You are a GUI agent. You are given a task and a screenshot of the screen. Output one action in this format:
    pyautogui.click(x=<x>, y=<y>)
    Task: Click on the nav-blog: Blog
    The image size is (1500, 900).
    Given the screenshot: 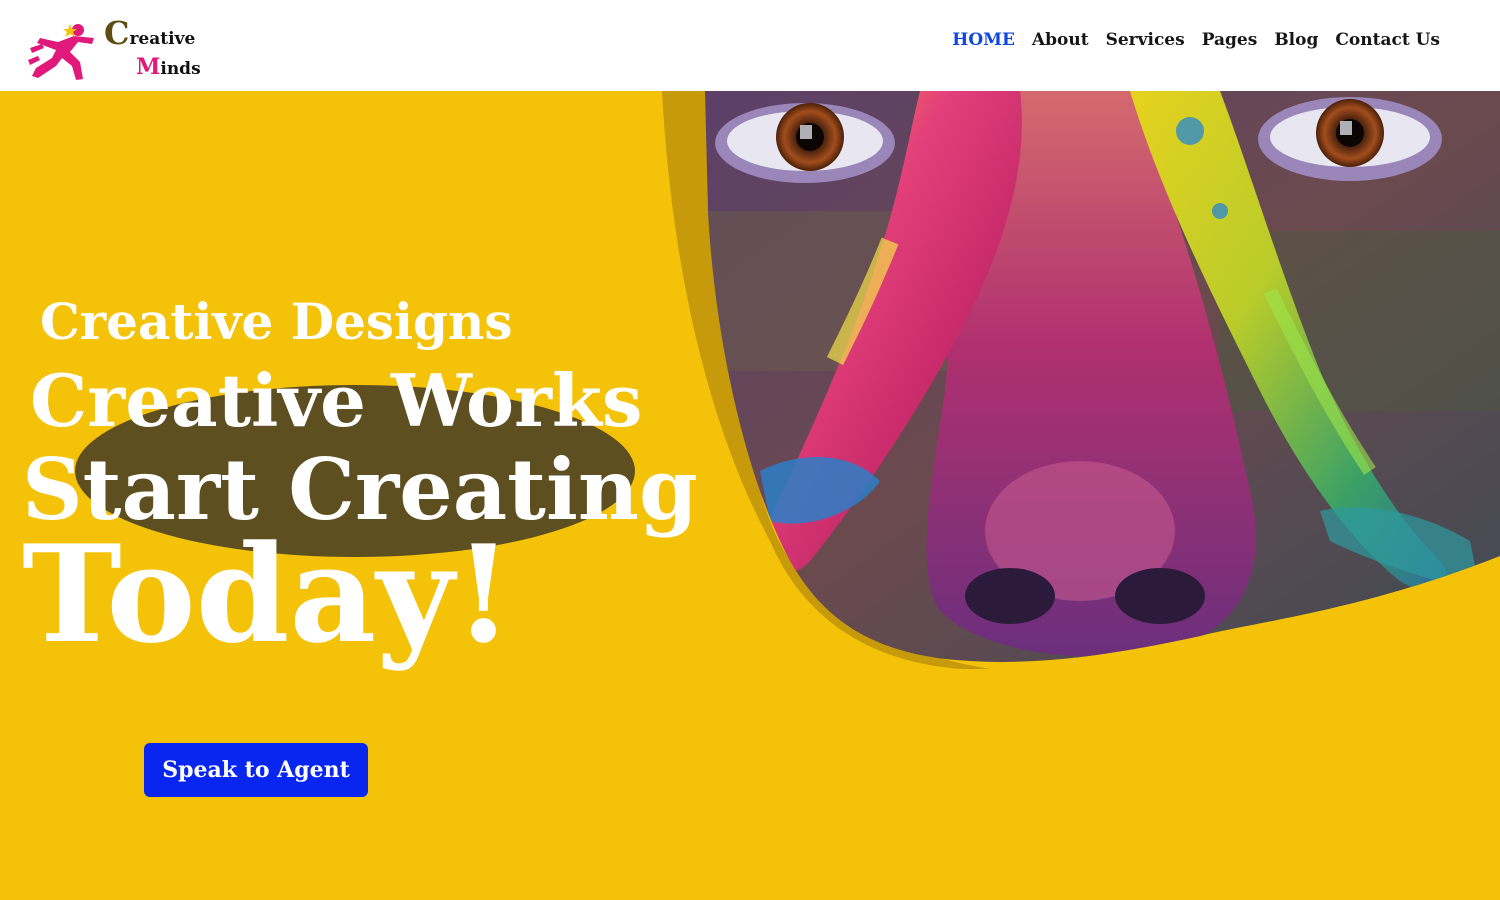 What is the action you would take?
    pyautogui.click(x=1296, y=40)
    